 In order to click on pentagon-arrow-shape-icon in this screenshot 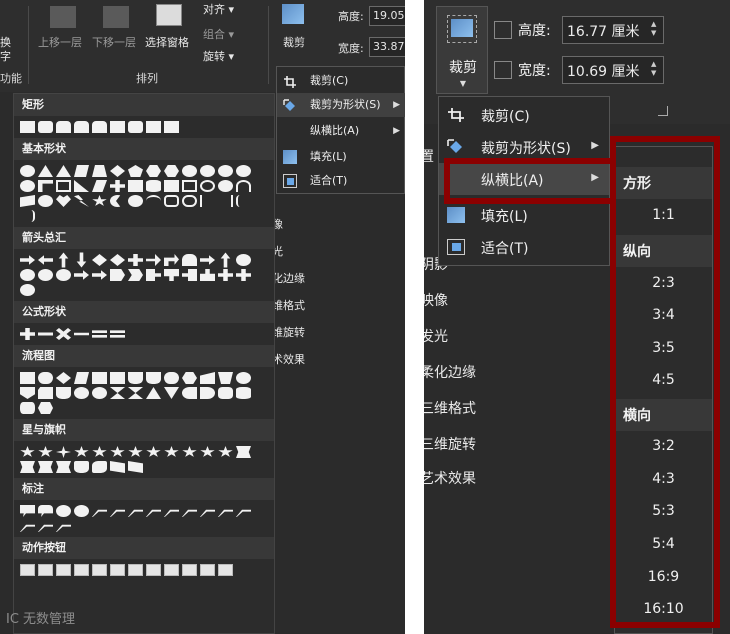, I will do `click(117, 275)`.